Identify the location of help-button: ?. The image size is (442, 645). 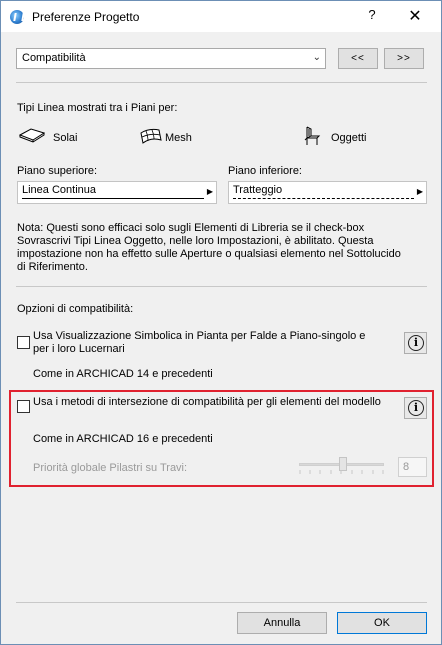
(372, 16).